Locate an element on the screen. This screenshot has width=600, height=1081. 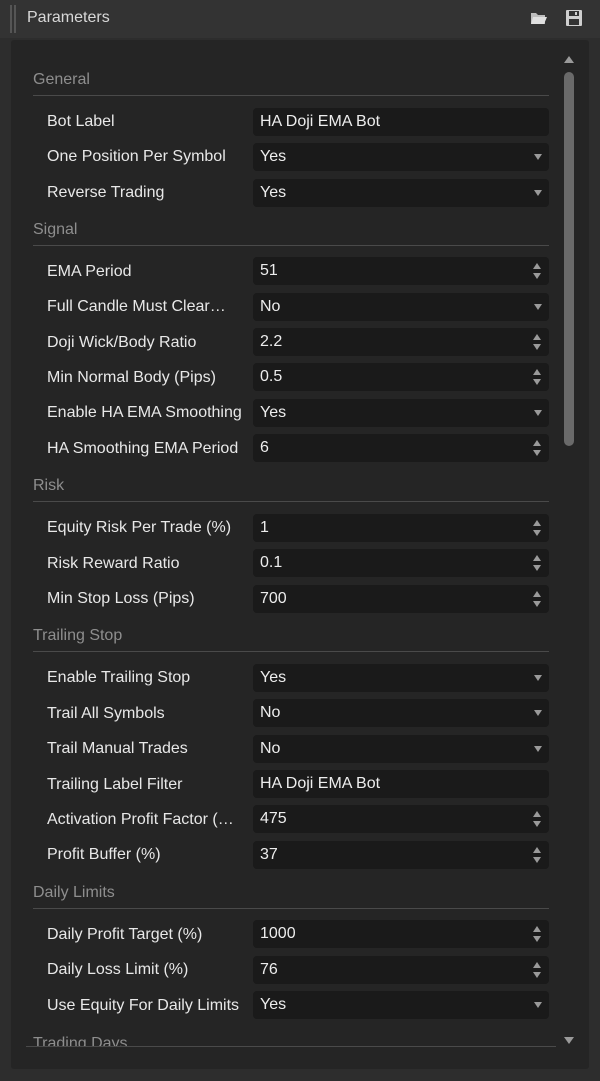
one-position-select: Yes is located at coordinates (401, 157).